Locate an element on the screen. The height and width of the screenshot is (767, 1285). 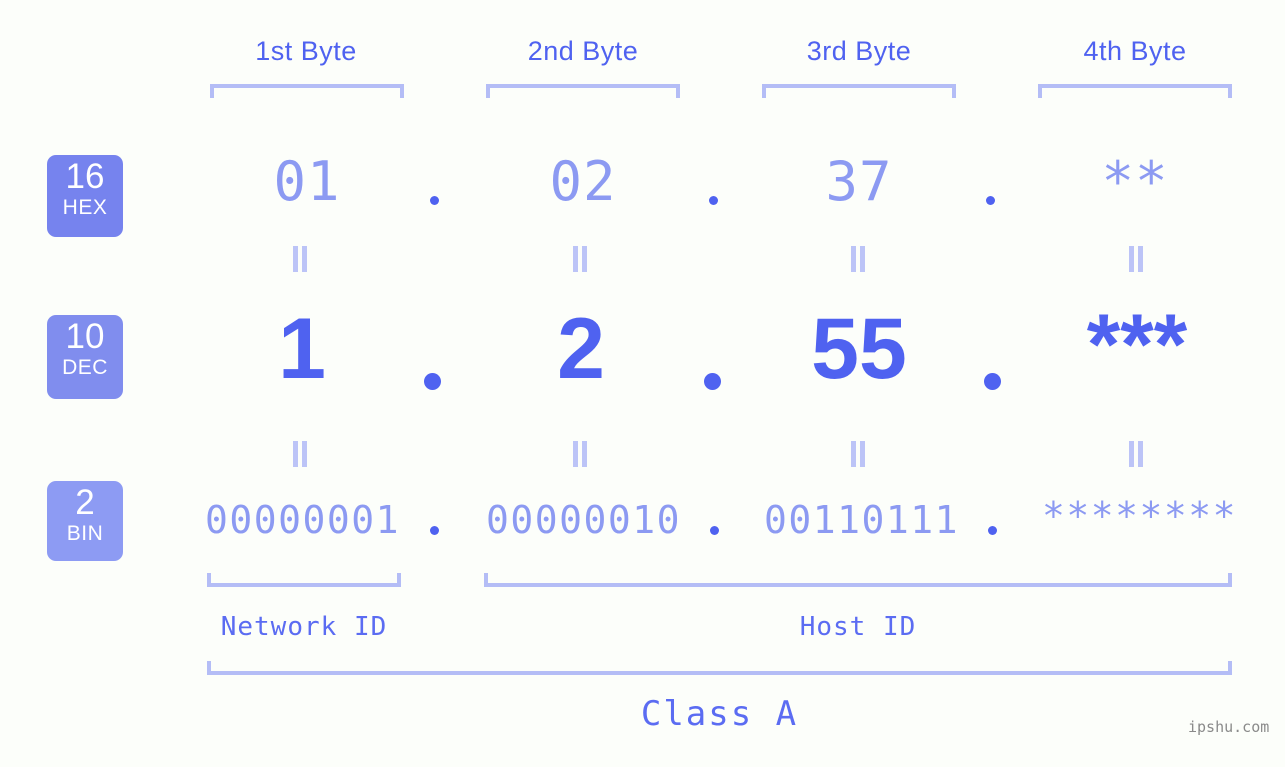
byte-header-3: 3rd Byte is located at coordinates (859, 51).